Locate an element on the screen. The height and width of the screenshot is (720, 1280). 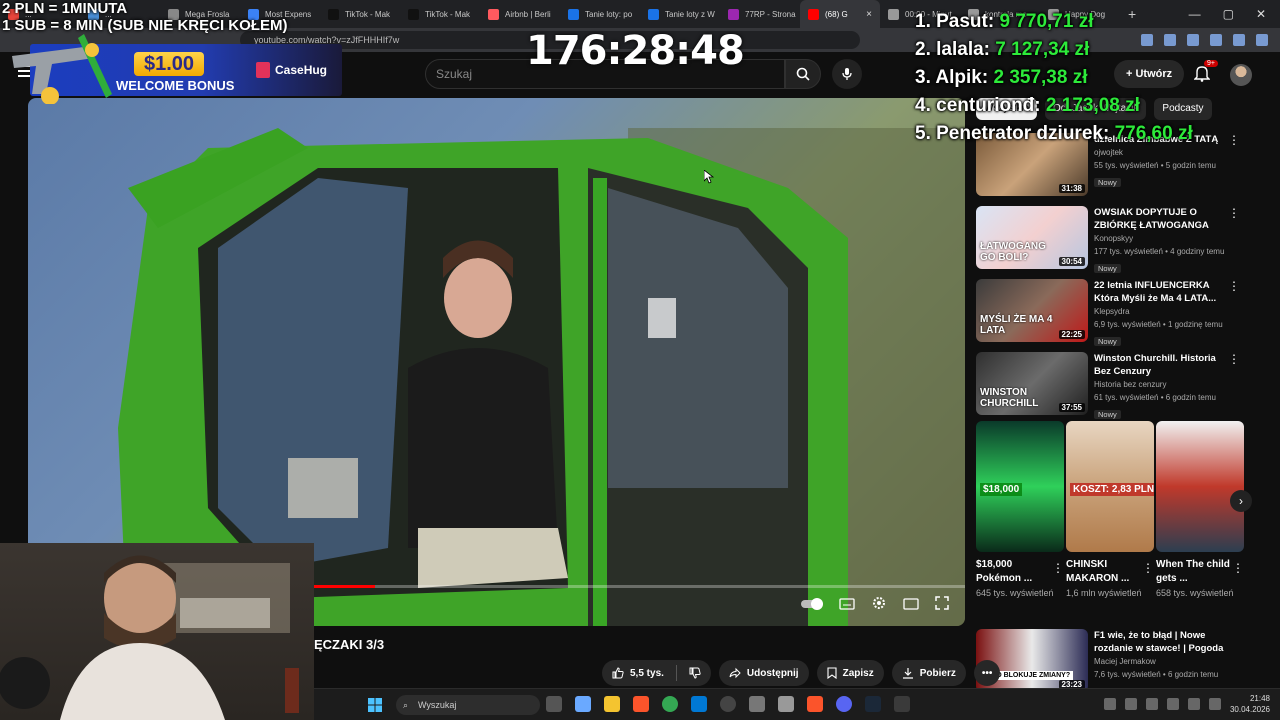
more-actions-button: ••• is located at coordinates (987, 673).